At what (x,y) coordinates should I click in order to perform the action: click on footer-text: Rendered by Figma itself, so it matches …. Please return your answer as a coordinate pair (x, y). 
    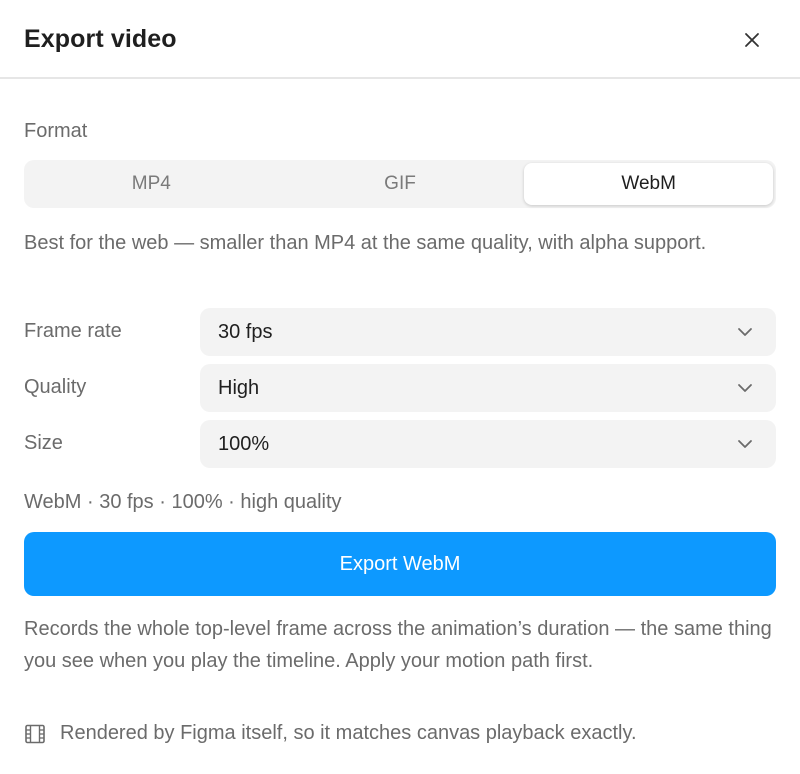
    Looking at the image, I should click on (348, 733).